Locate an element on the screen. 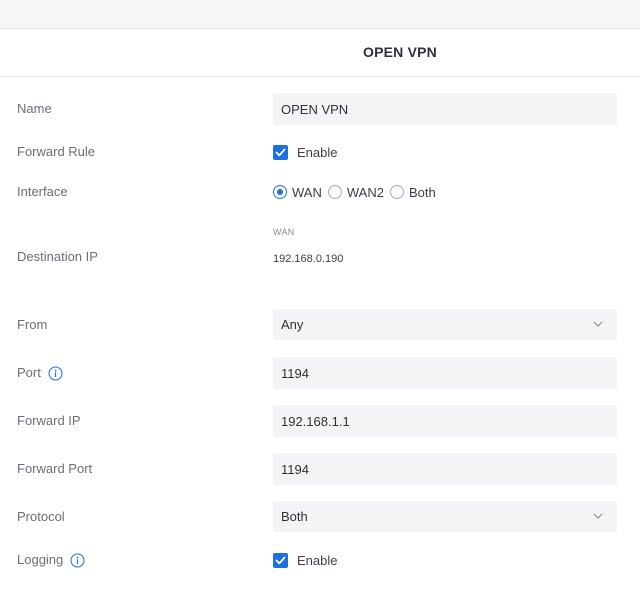  interface-radio-group: WAN WAN2 Both is located at coordinates (357, 192).